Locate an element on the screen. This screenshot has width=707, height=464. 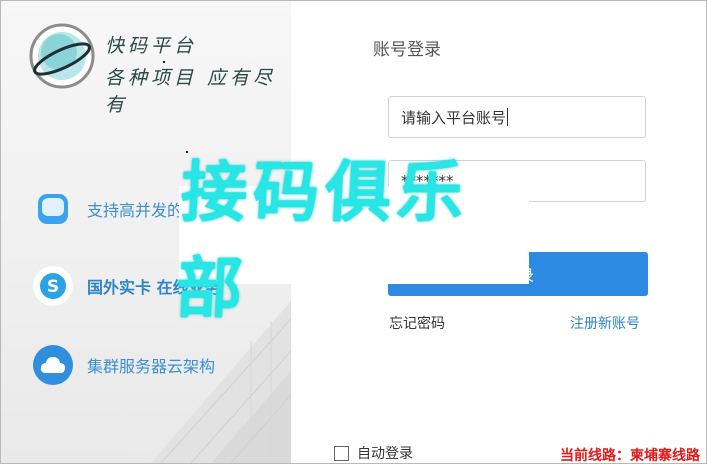
checkbox-box is located at coordinates (341, 453).